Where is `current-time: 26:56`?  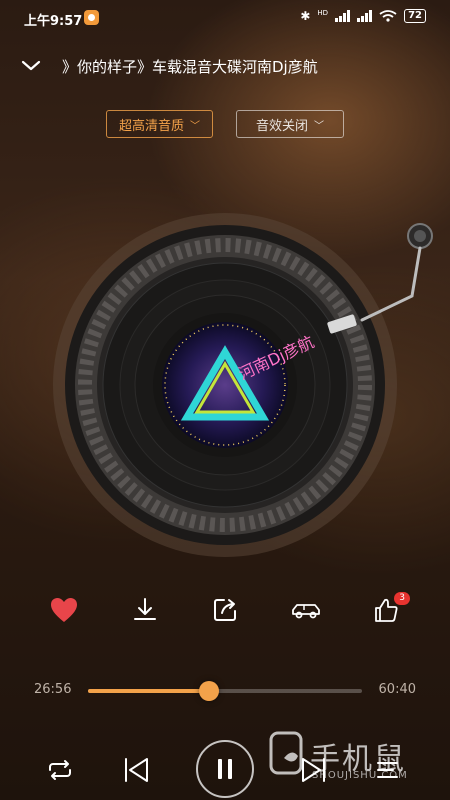
current-time: 26:56 is located at coordinates (53, 689).